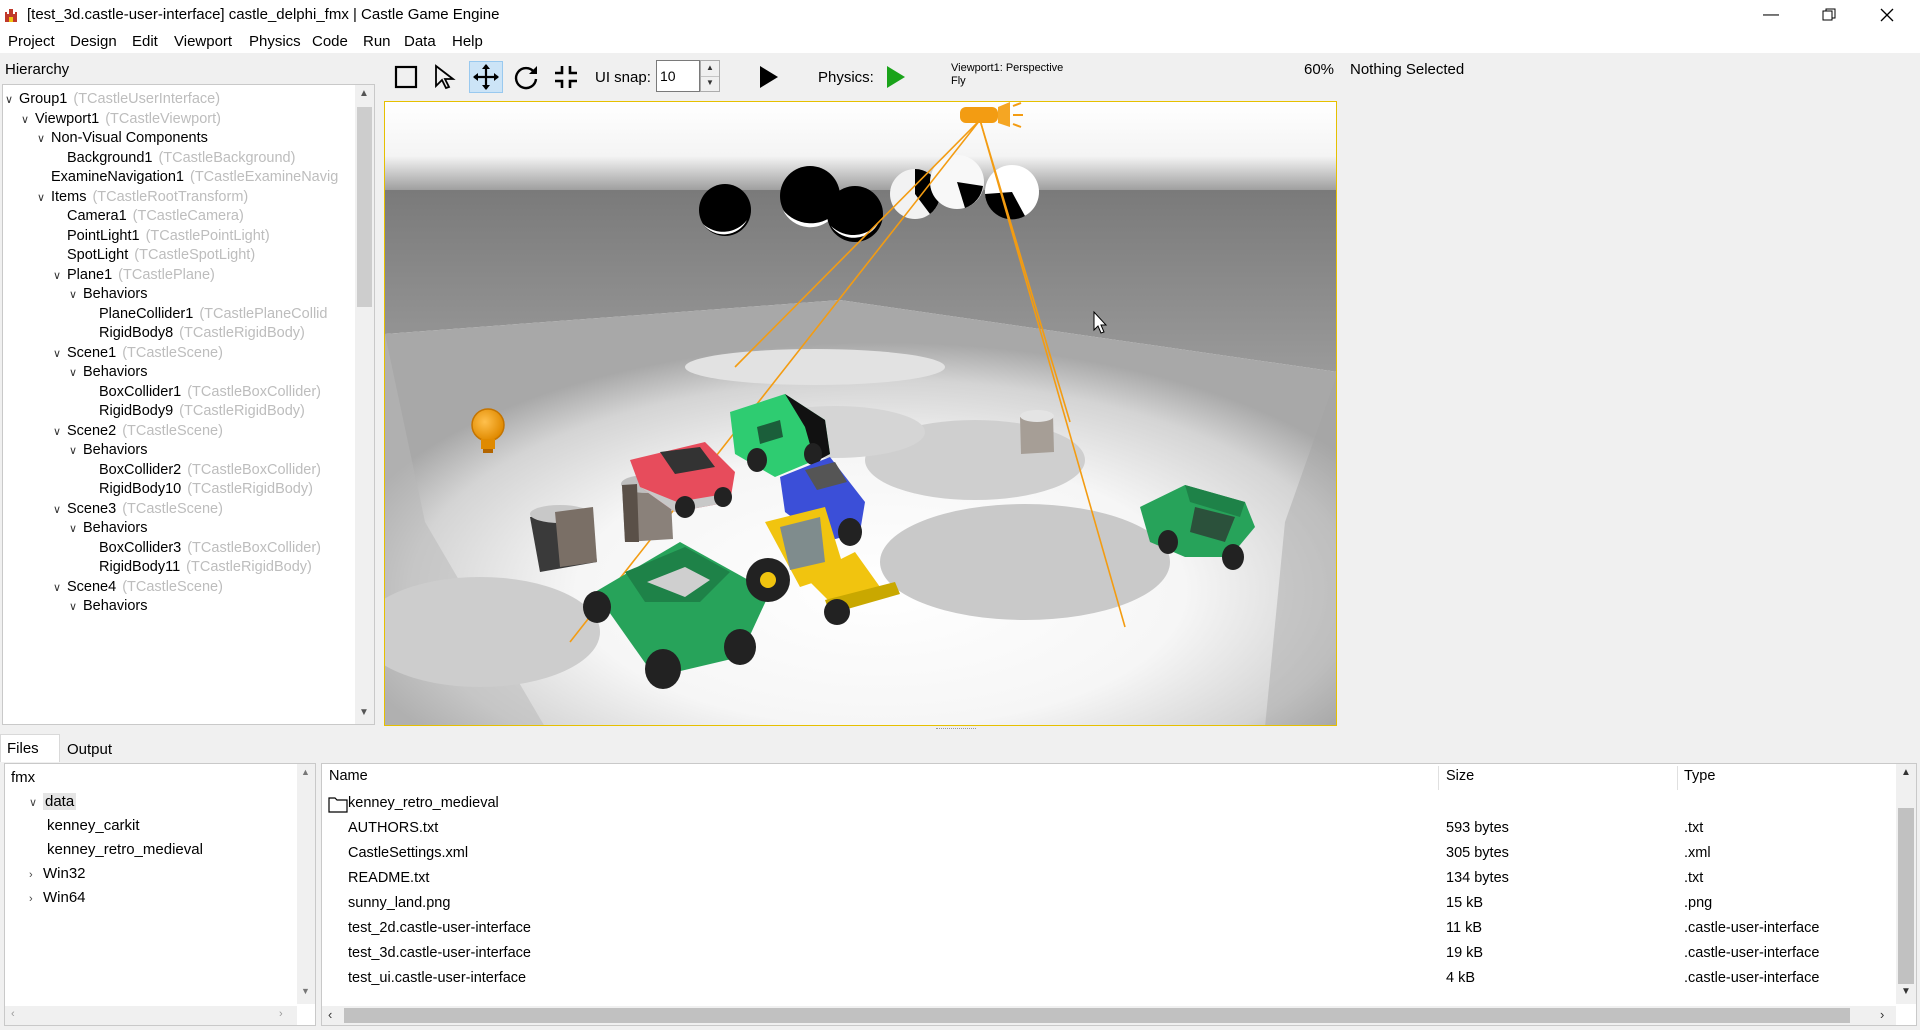  I want to click on hierarchy-node-class: (TCastlePointLight), so click(207, 235).